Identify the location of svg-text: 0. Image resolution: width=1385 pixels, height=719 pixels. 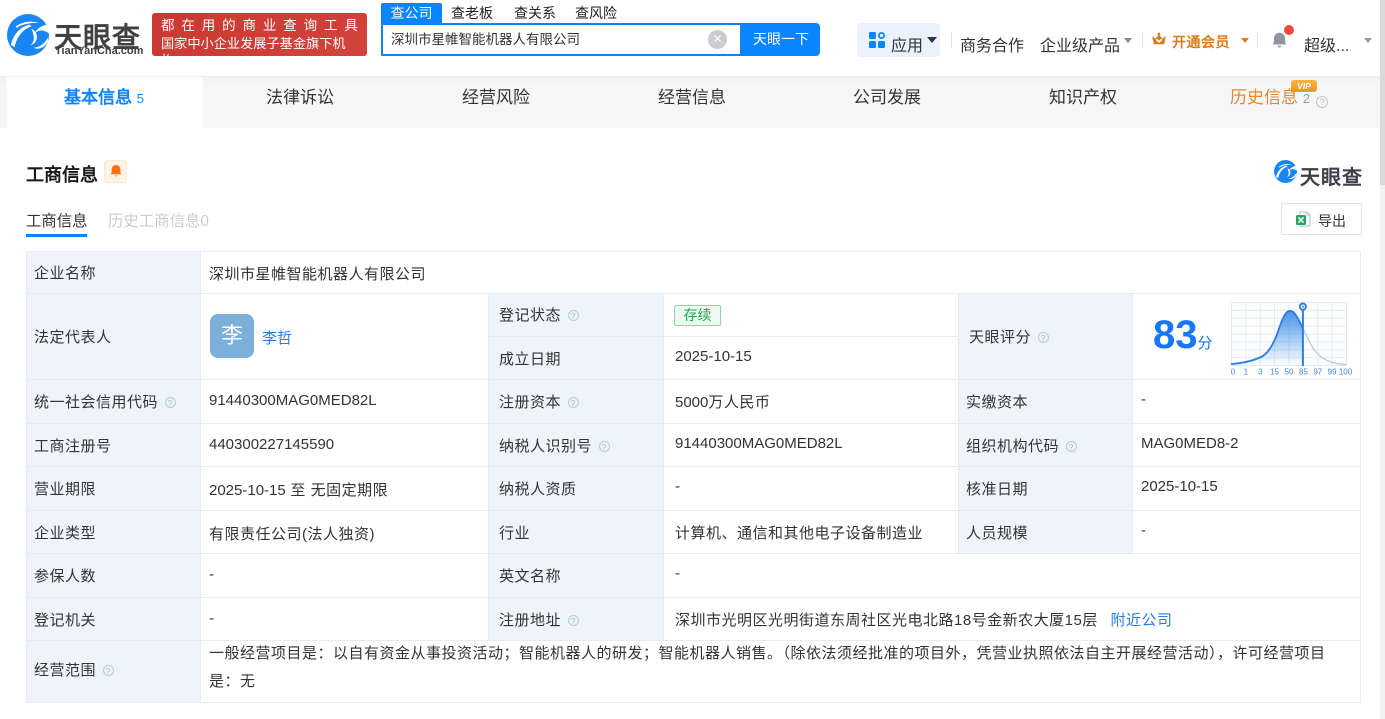
(1233, 372).